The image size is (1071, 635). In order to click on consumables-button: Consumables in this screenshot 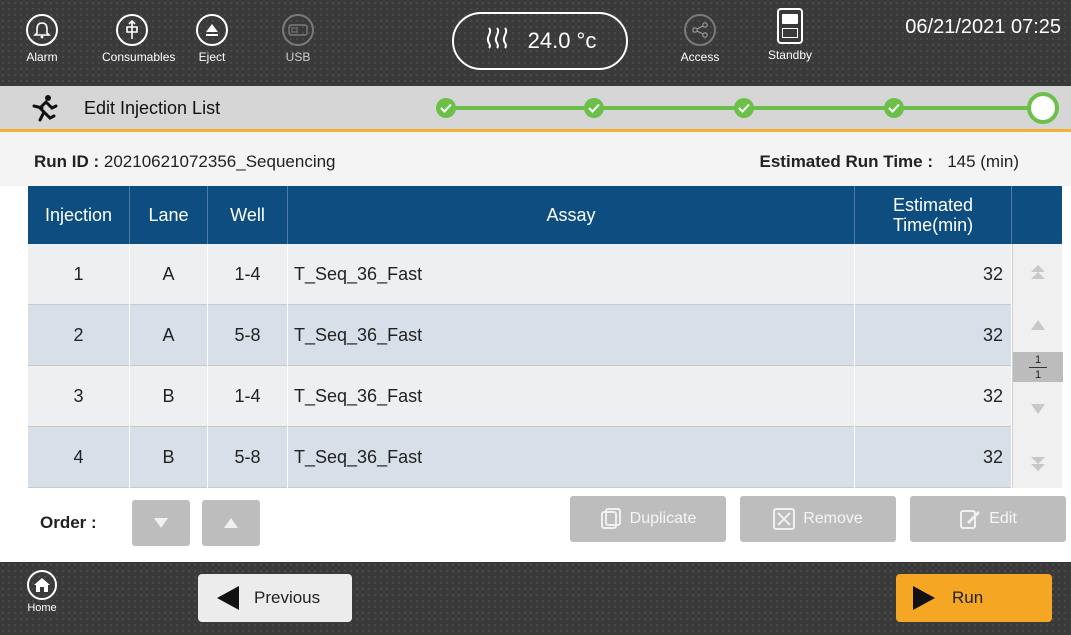, I will do `click(139, 44)`.